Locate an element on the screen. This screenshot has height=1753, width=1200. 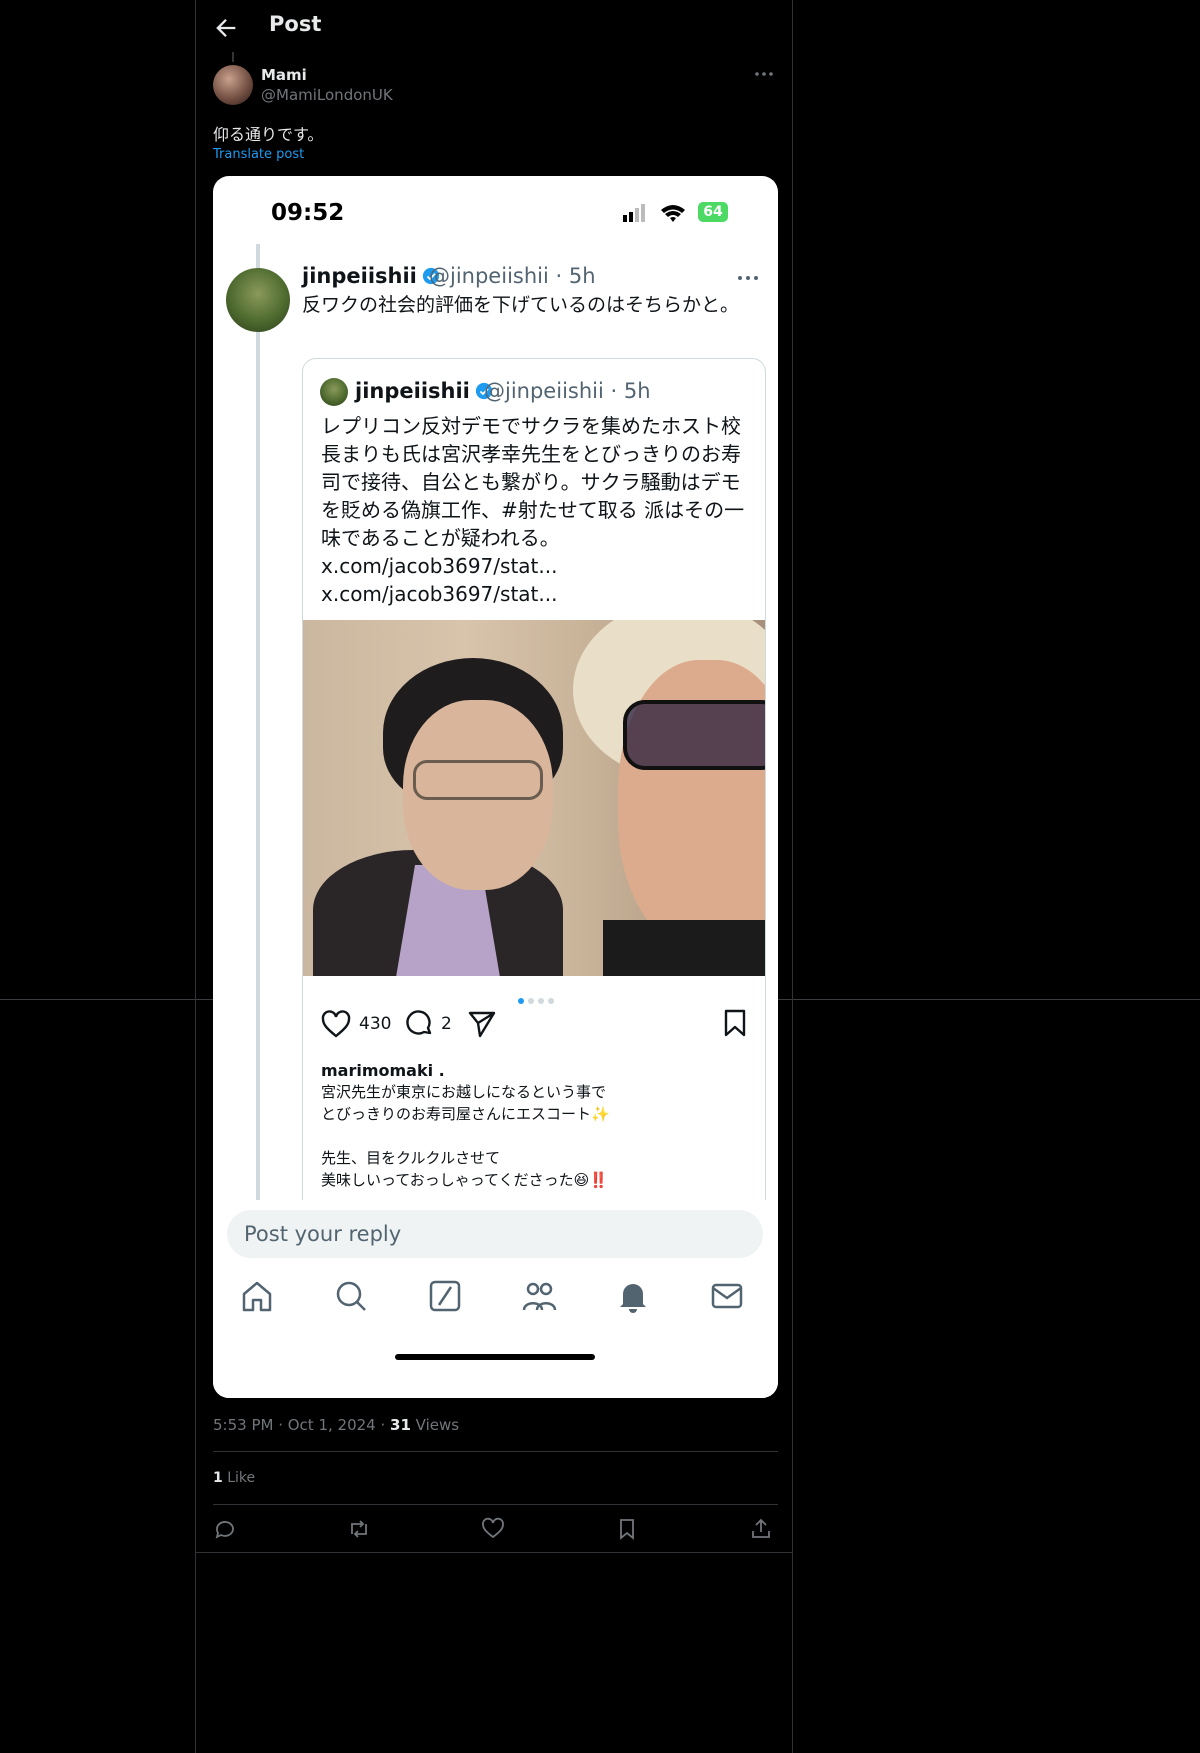
likes-count: 1 is located at coordinates (218, 1478).